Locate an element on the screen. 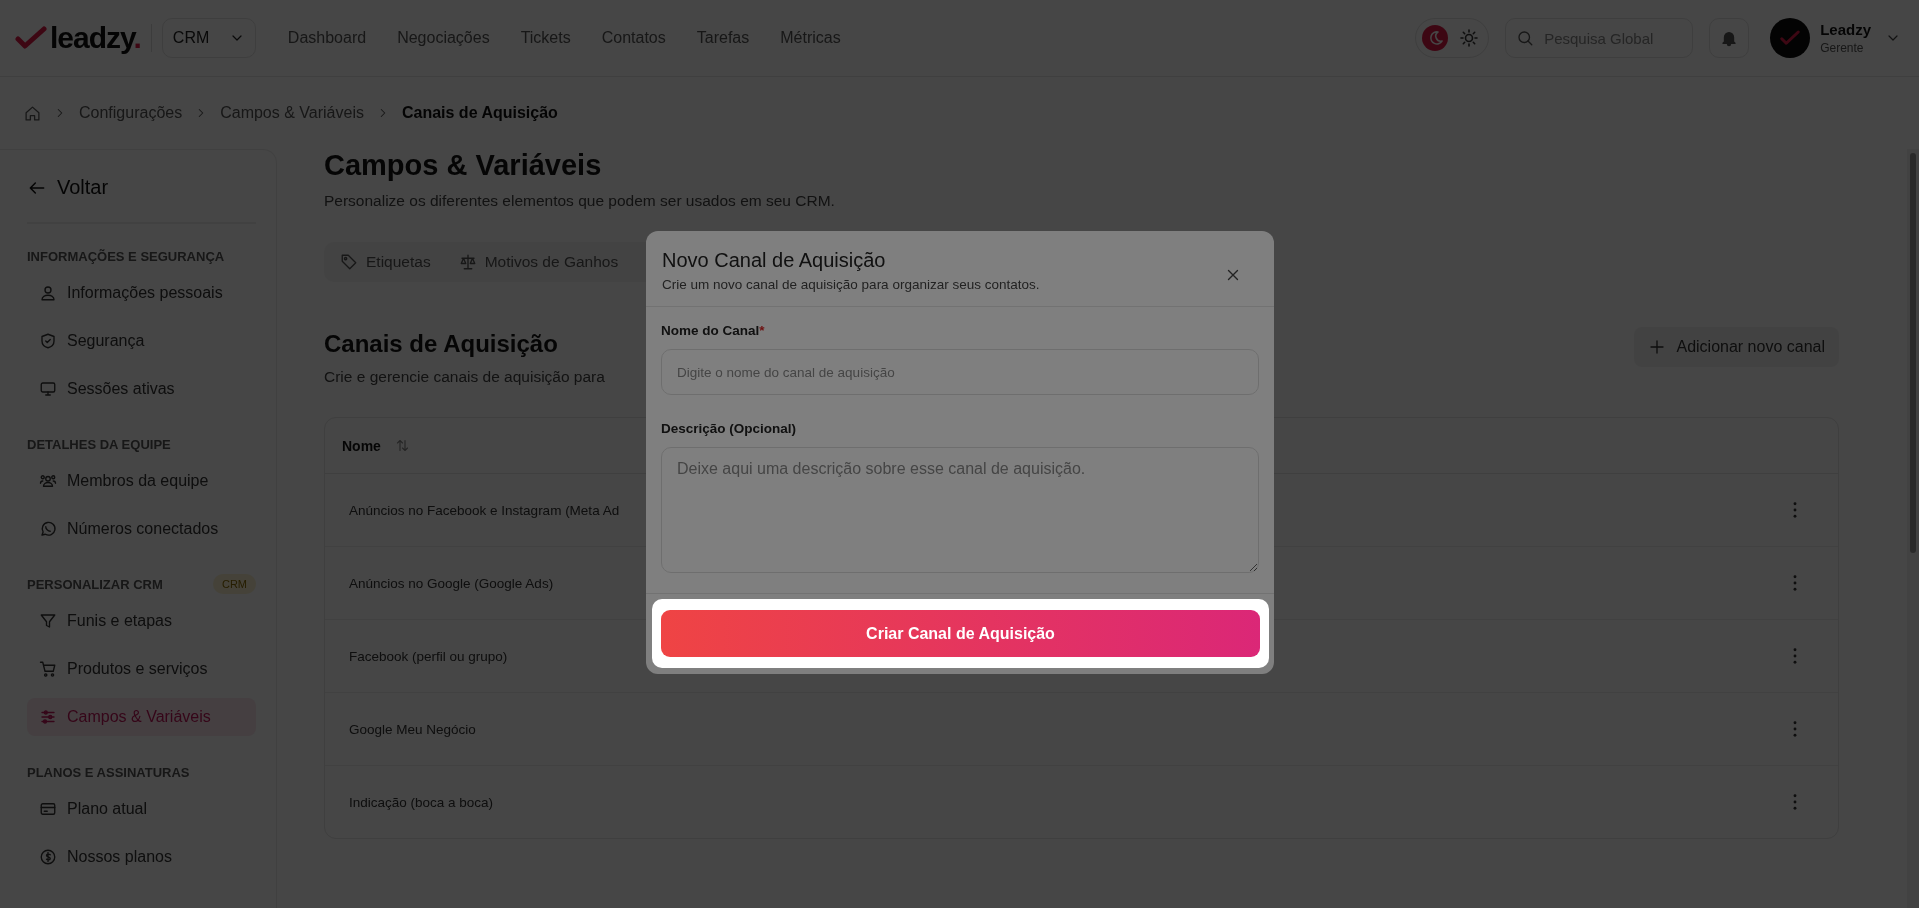 The height and width of the screenshot is (908, 1919). description-textarea: Deixe aqui uma descrição sobre esse canal de aquisição. is located at coordinates (960, 510).